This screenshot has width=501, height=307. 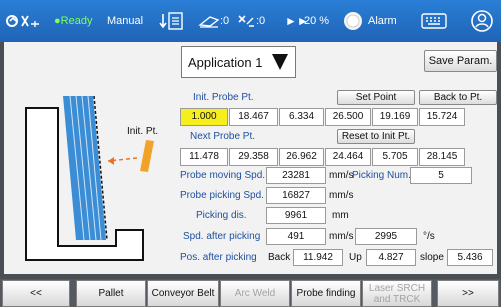 I want to click on next-value-field: 28.145, so click(x=442, y=157).